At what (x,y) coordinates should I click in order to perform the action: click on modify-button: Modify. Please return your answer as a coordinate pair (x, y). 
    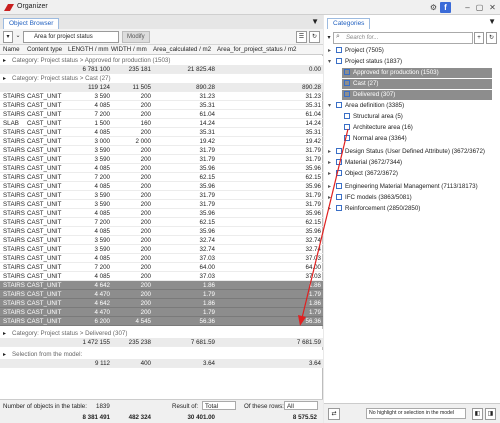
    Looking at the image, I should click on (136, 37).